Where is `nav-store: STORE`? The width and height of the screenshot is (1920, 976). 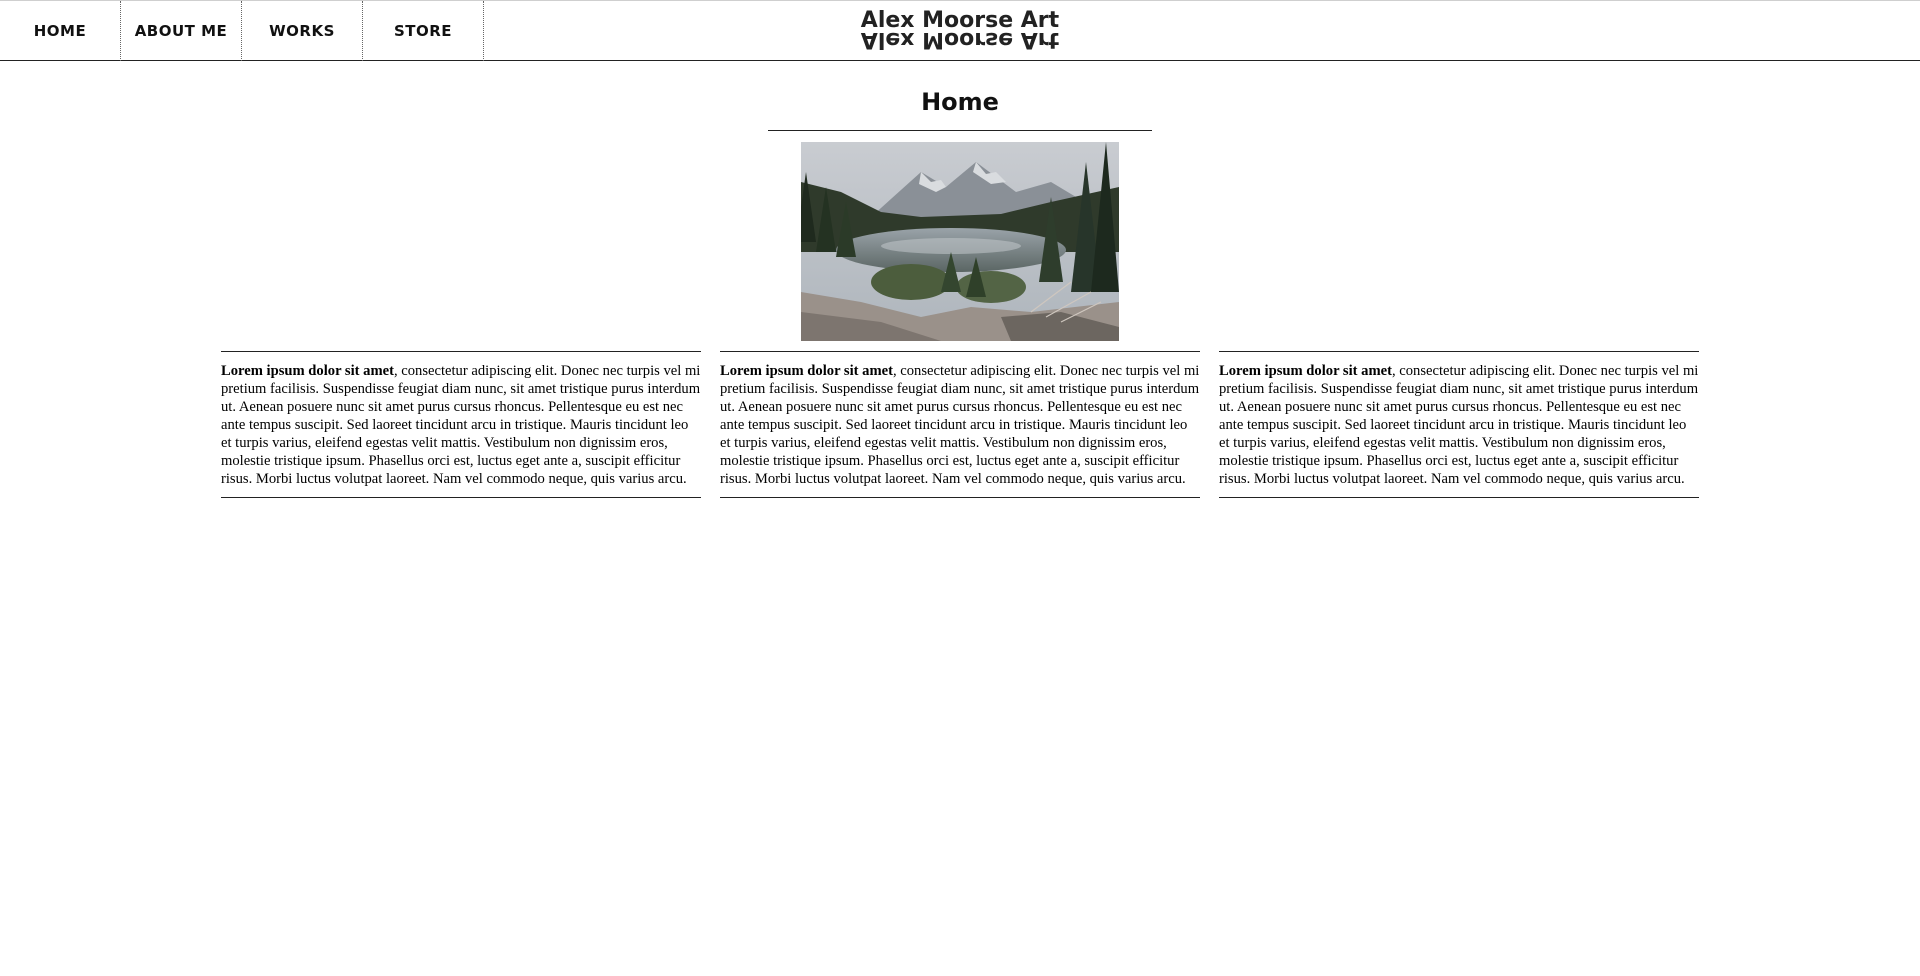 nav-store: STORE is located at coordinates (423, 31).